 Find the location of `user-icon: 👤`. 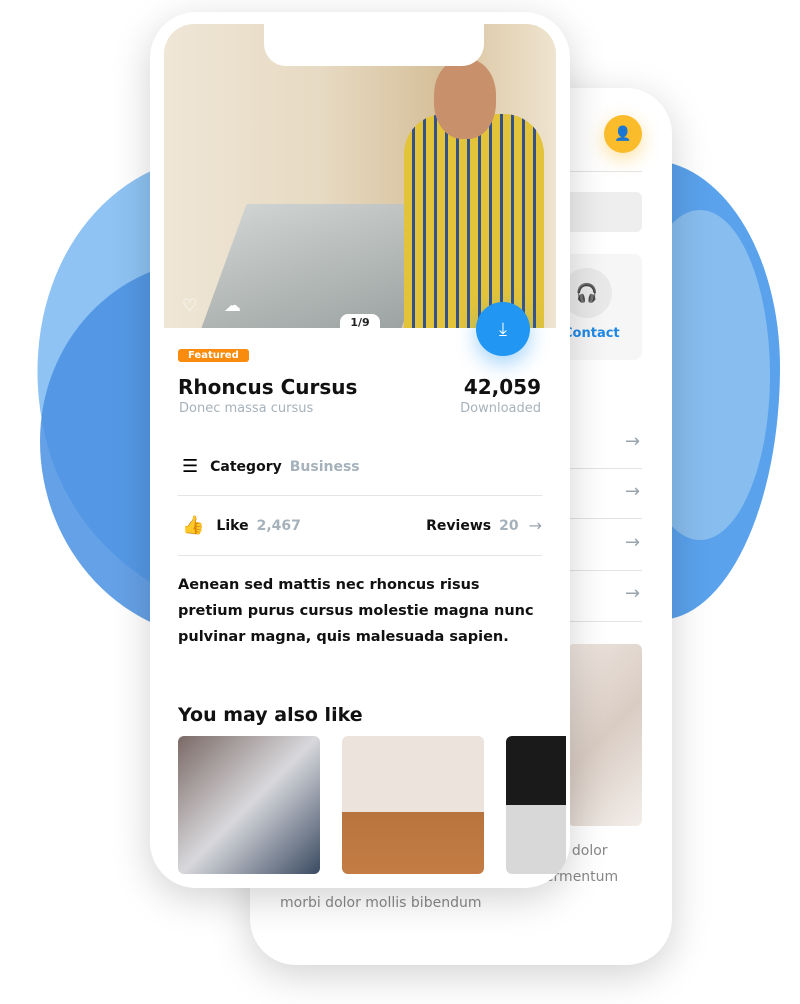

user-icon: 👤 is located at coordinates (623, 134).